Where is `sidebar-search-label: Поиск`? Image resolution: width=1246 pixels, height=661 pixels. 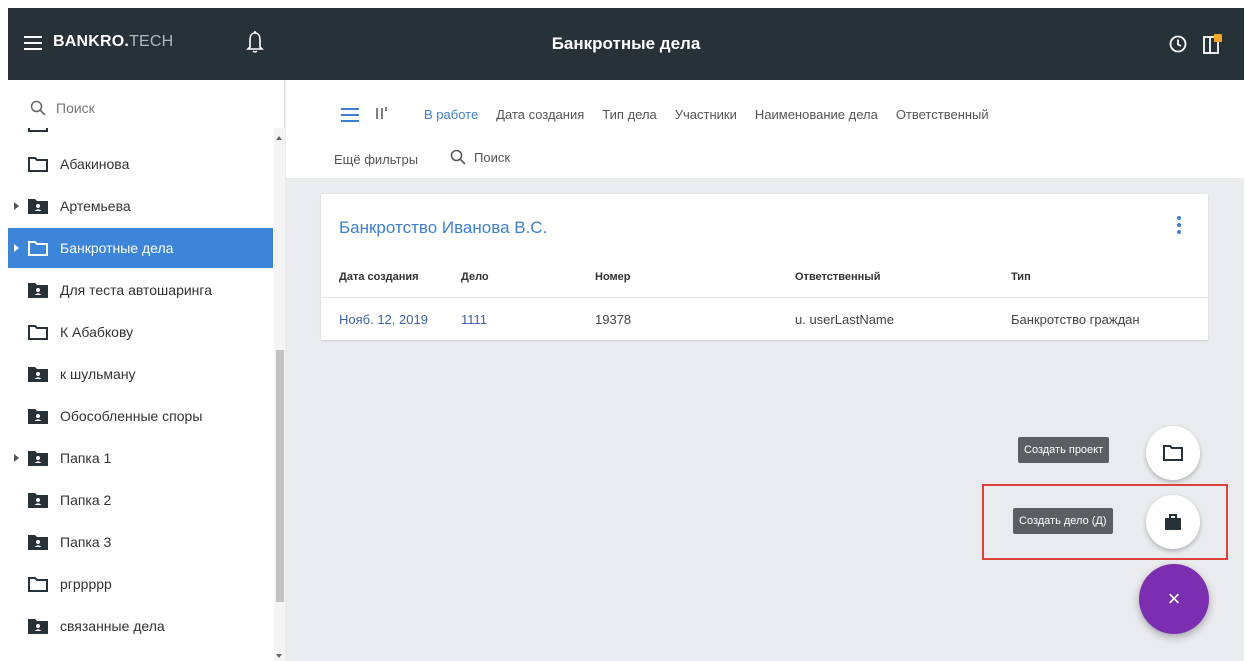
sidebar-search-label: Поиск is located at coordinates (75, 108).